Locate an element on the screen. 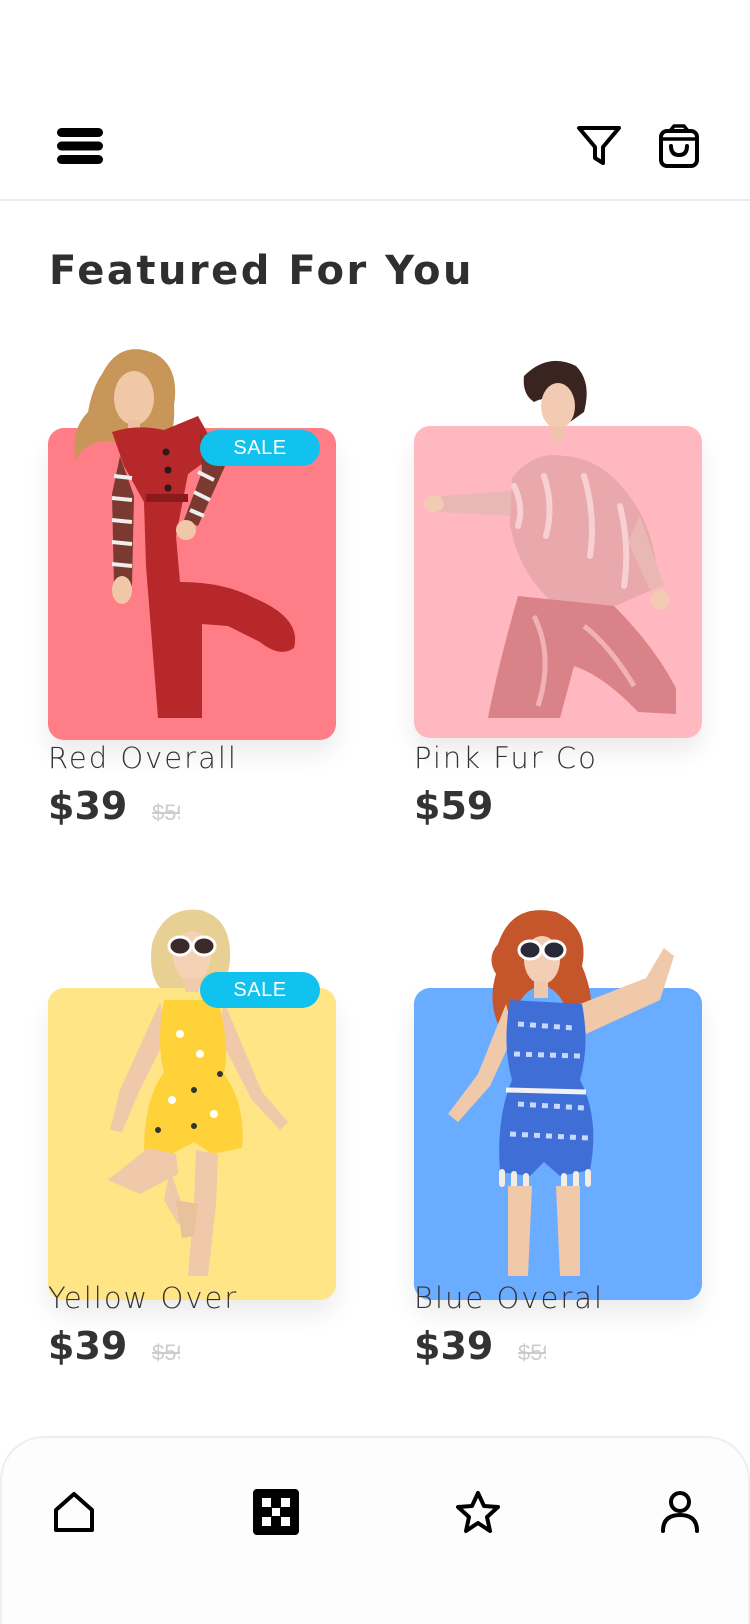  product-card: SALE Yellow Over $39 $59 is located at coordinates (192, 1164).